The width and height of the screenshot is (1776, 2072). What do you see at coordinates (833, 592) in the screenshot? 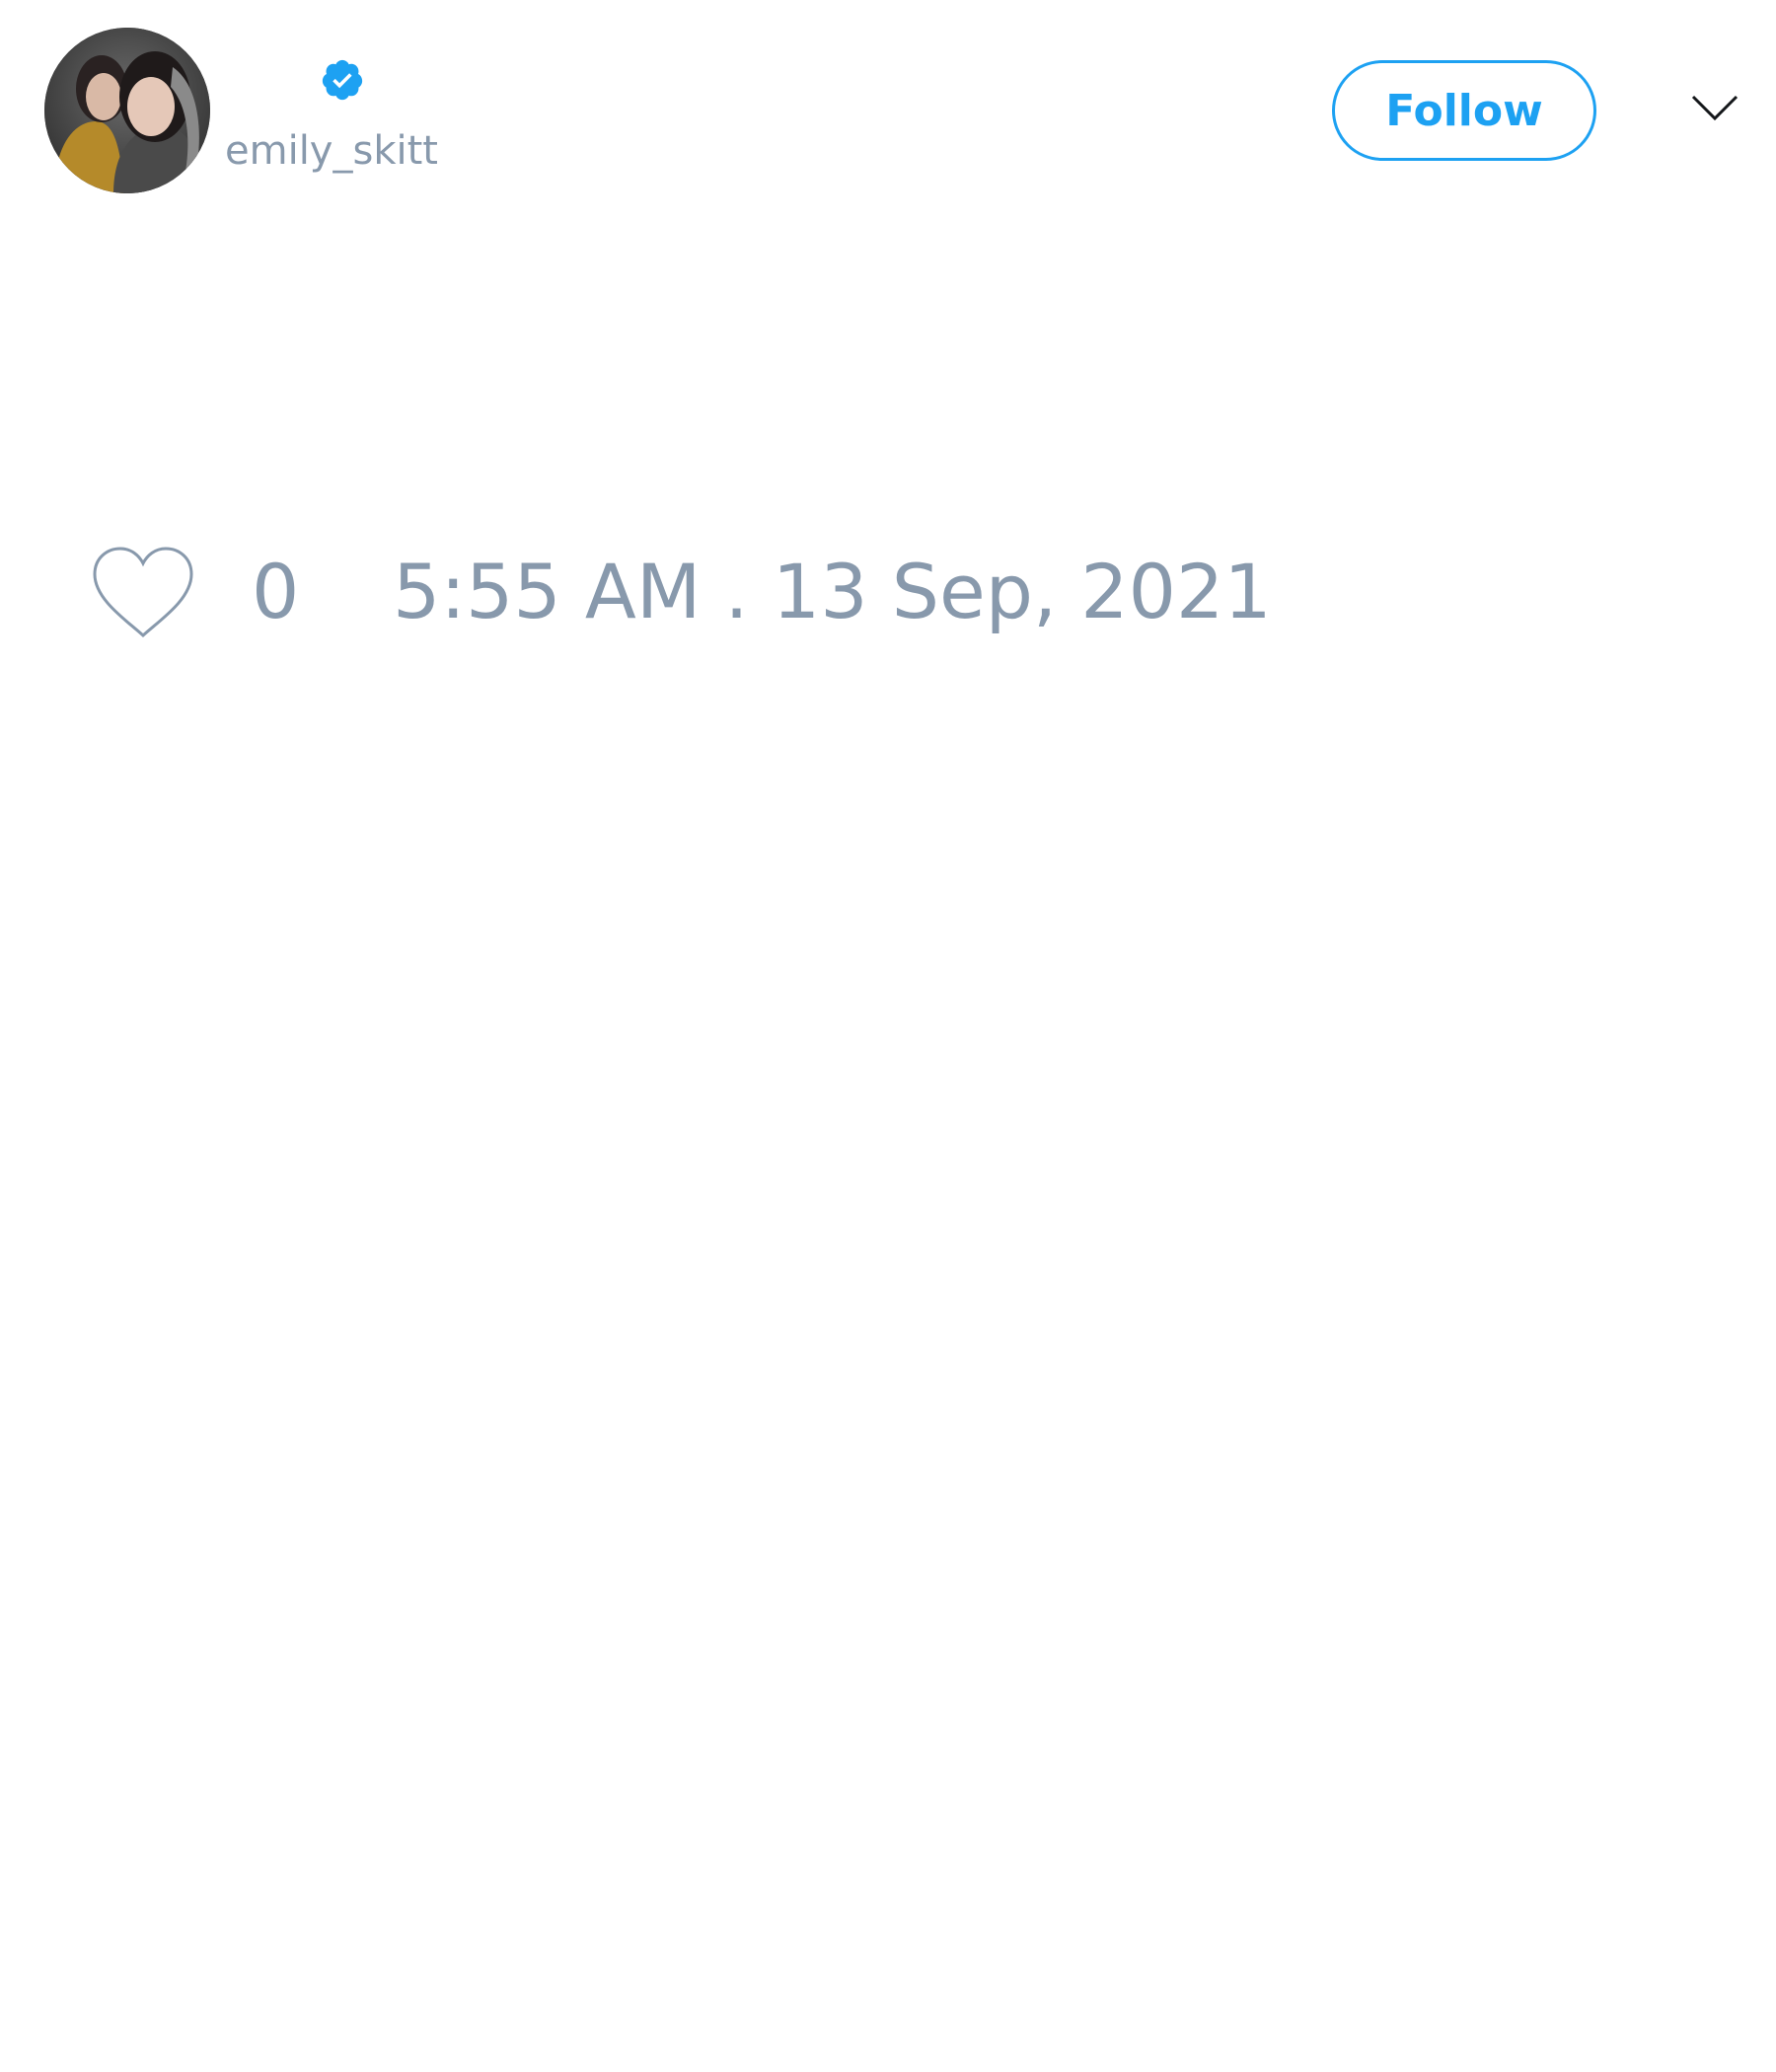
I see `tweet-timestamp: 5:55 AM . 13 Sep, 2021` at bounding box center [833, 592].